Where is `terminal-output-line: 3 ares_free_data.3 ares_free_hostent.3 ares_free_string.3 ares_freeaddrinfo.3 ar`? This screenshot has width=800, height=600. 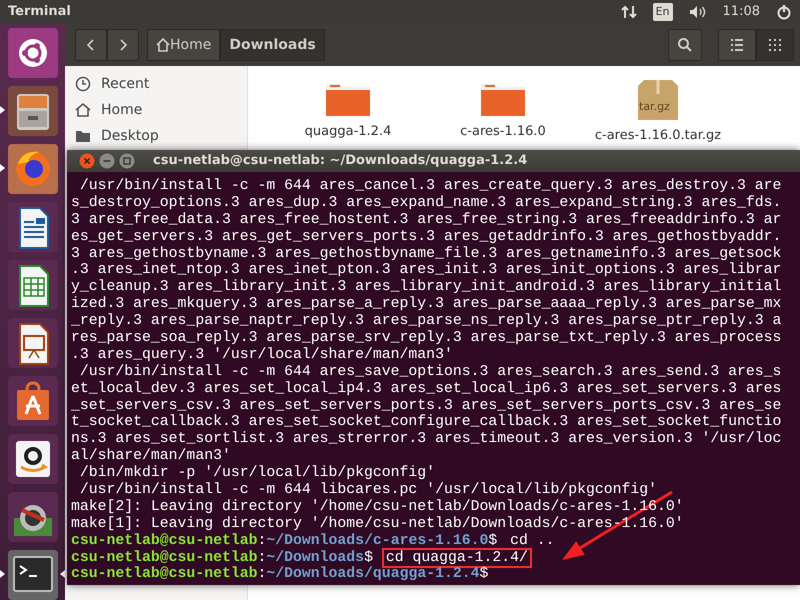 terminal-output-line: 3 ares_free_data.3 ares_free_hostent.3 ares_free_string.3 ares_freeaddrinfo.3 ar is located at coordinates (426, 220).